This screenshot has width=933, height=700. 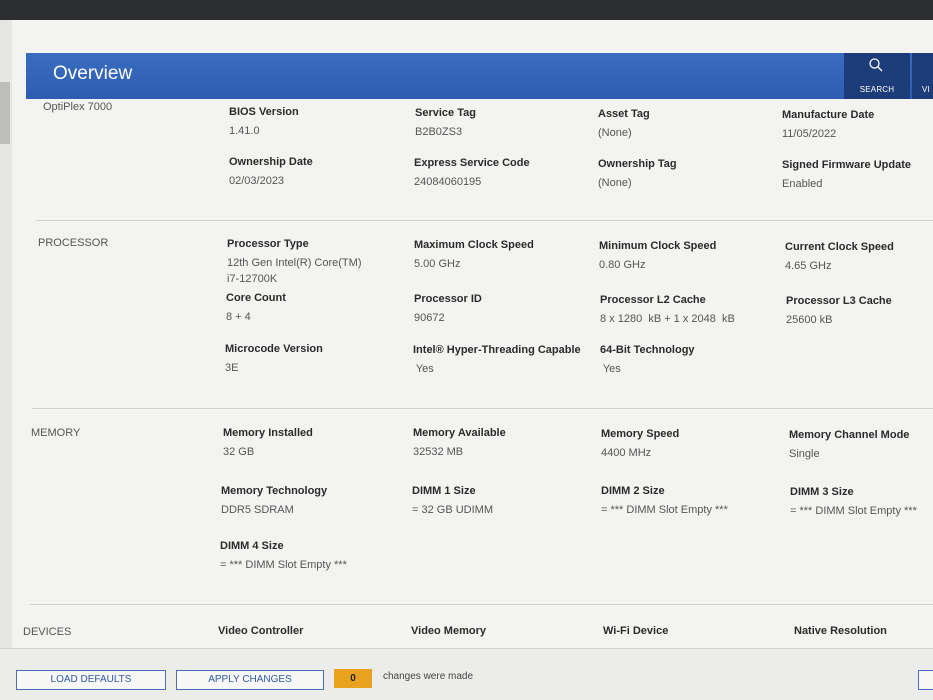 What do you see at coordinates (624, 123) in the screenshot?
I see `field-asset-tag: Asset Tag (None)` at bounding box center [624, 123].